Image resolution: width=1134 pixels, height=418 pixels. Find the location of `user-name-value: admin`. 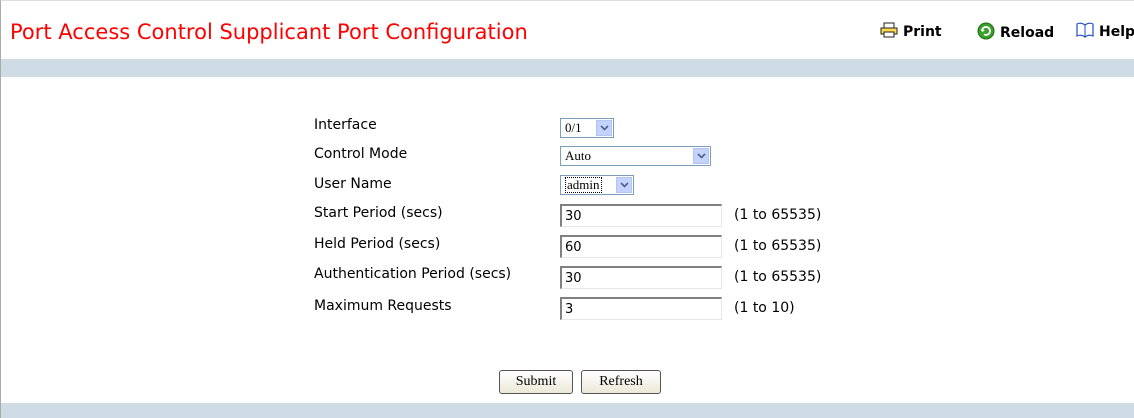

user-name-value: admin is located at coordinates (583, 185).